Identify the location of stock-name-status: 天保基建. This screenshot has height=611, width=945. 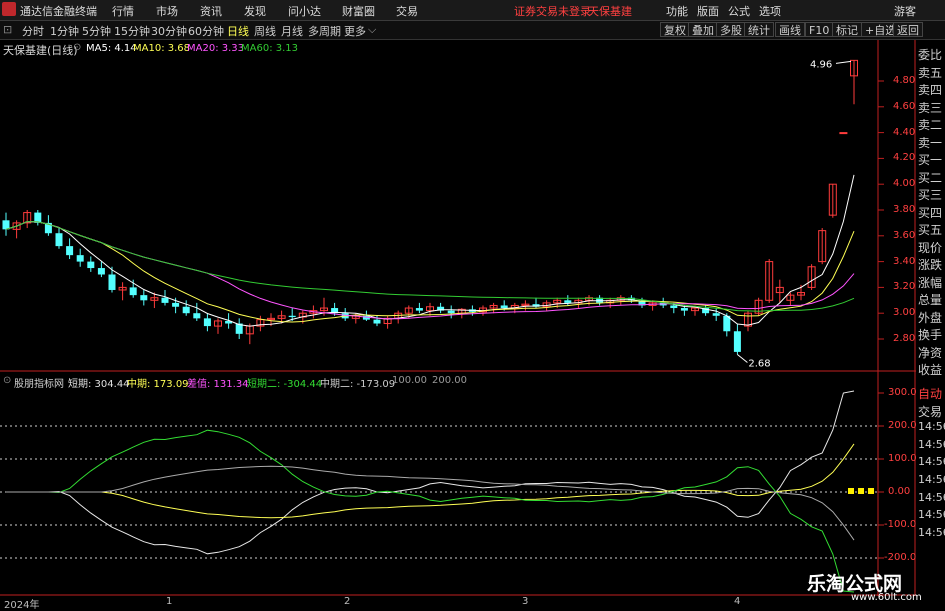
(610, 11).